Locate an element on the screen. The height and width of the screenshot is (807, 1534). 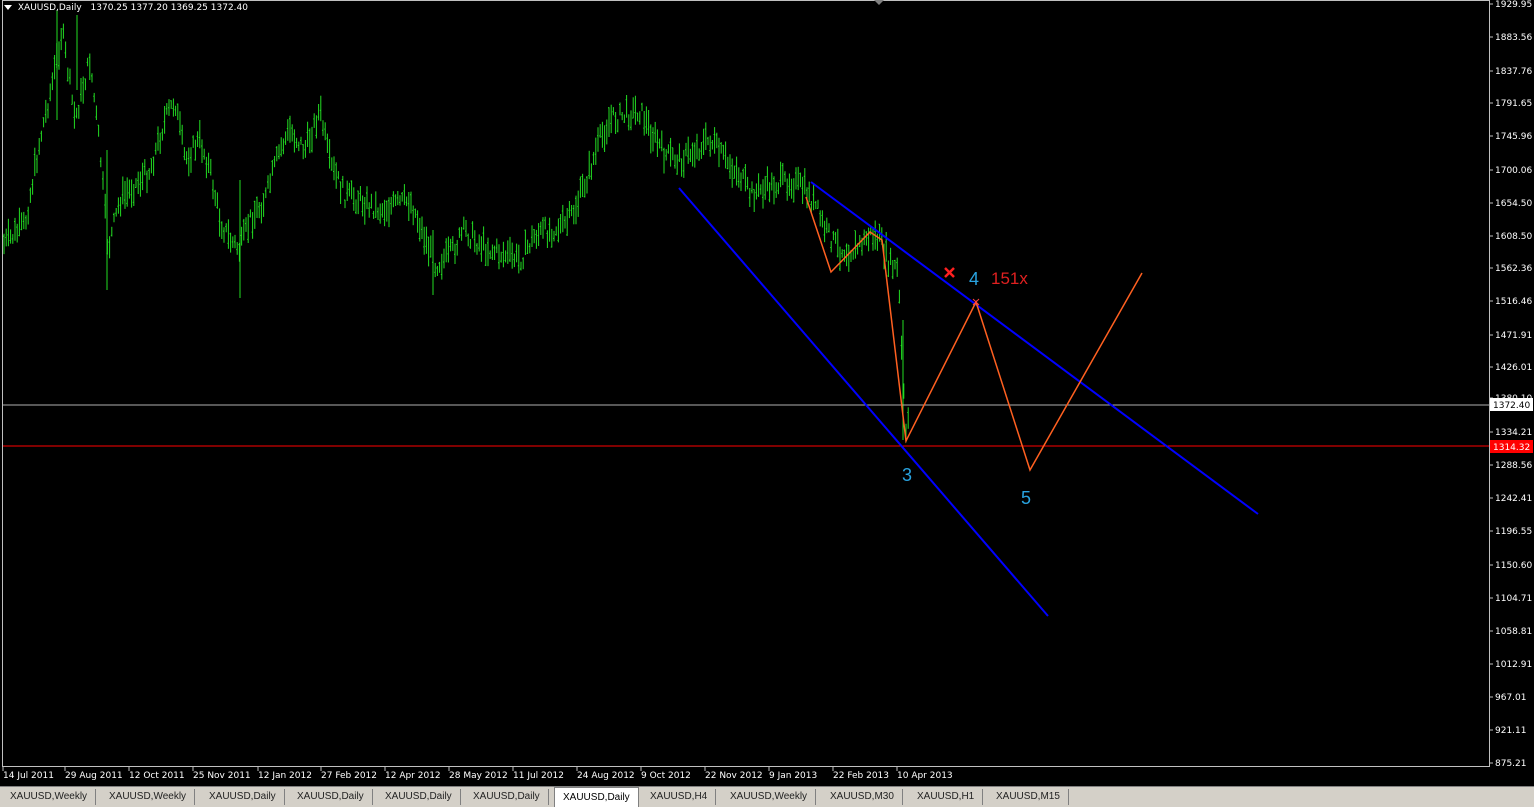
price-label: 1654.50 is located at coordinates (1513, 204).